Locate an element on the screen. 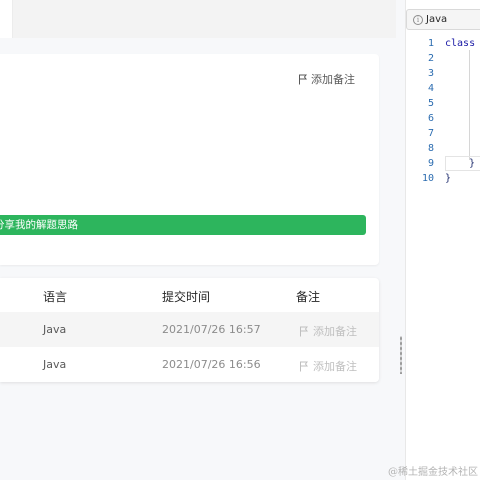 This screenshot has height=480, width=480. share-solution-label: 分享我的解题思路 is located at coordinates (39, 225).